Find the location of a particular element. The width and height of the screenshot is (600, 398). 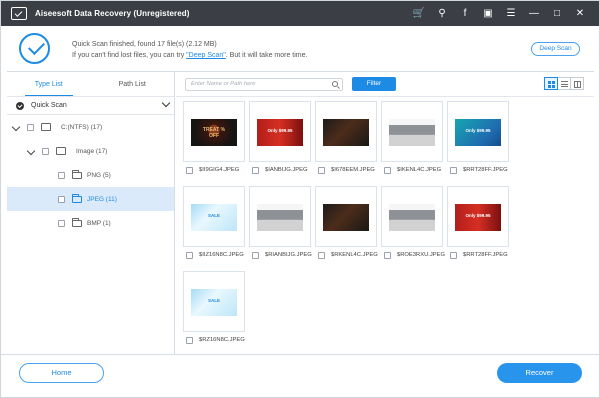

file-card: $I678EEM.JPEG is located at coordinates (346, 138).